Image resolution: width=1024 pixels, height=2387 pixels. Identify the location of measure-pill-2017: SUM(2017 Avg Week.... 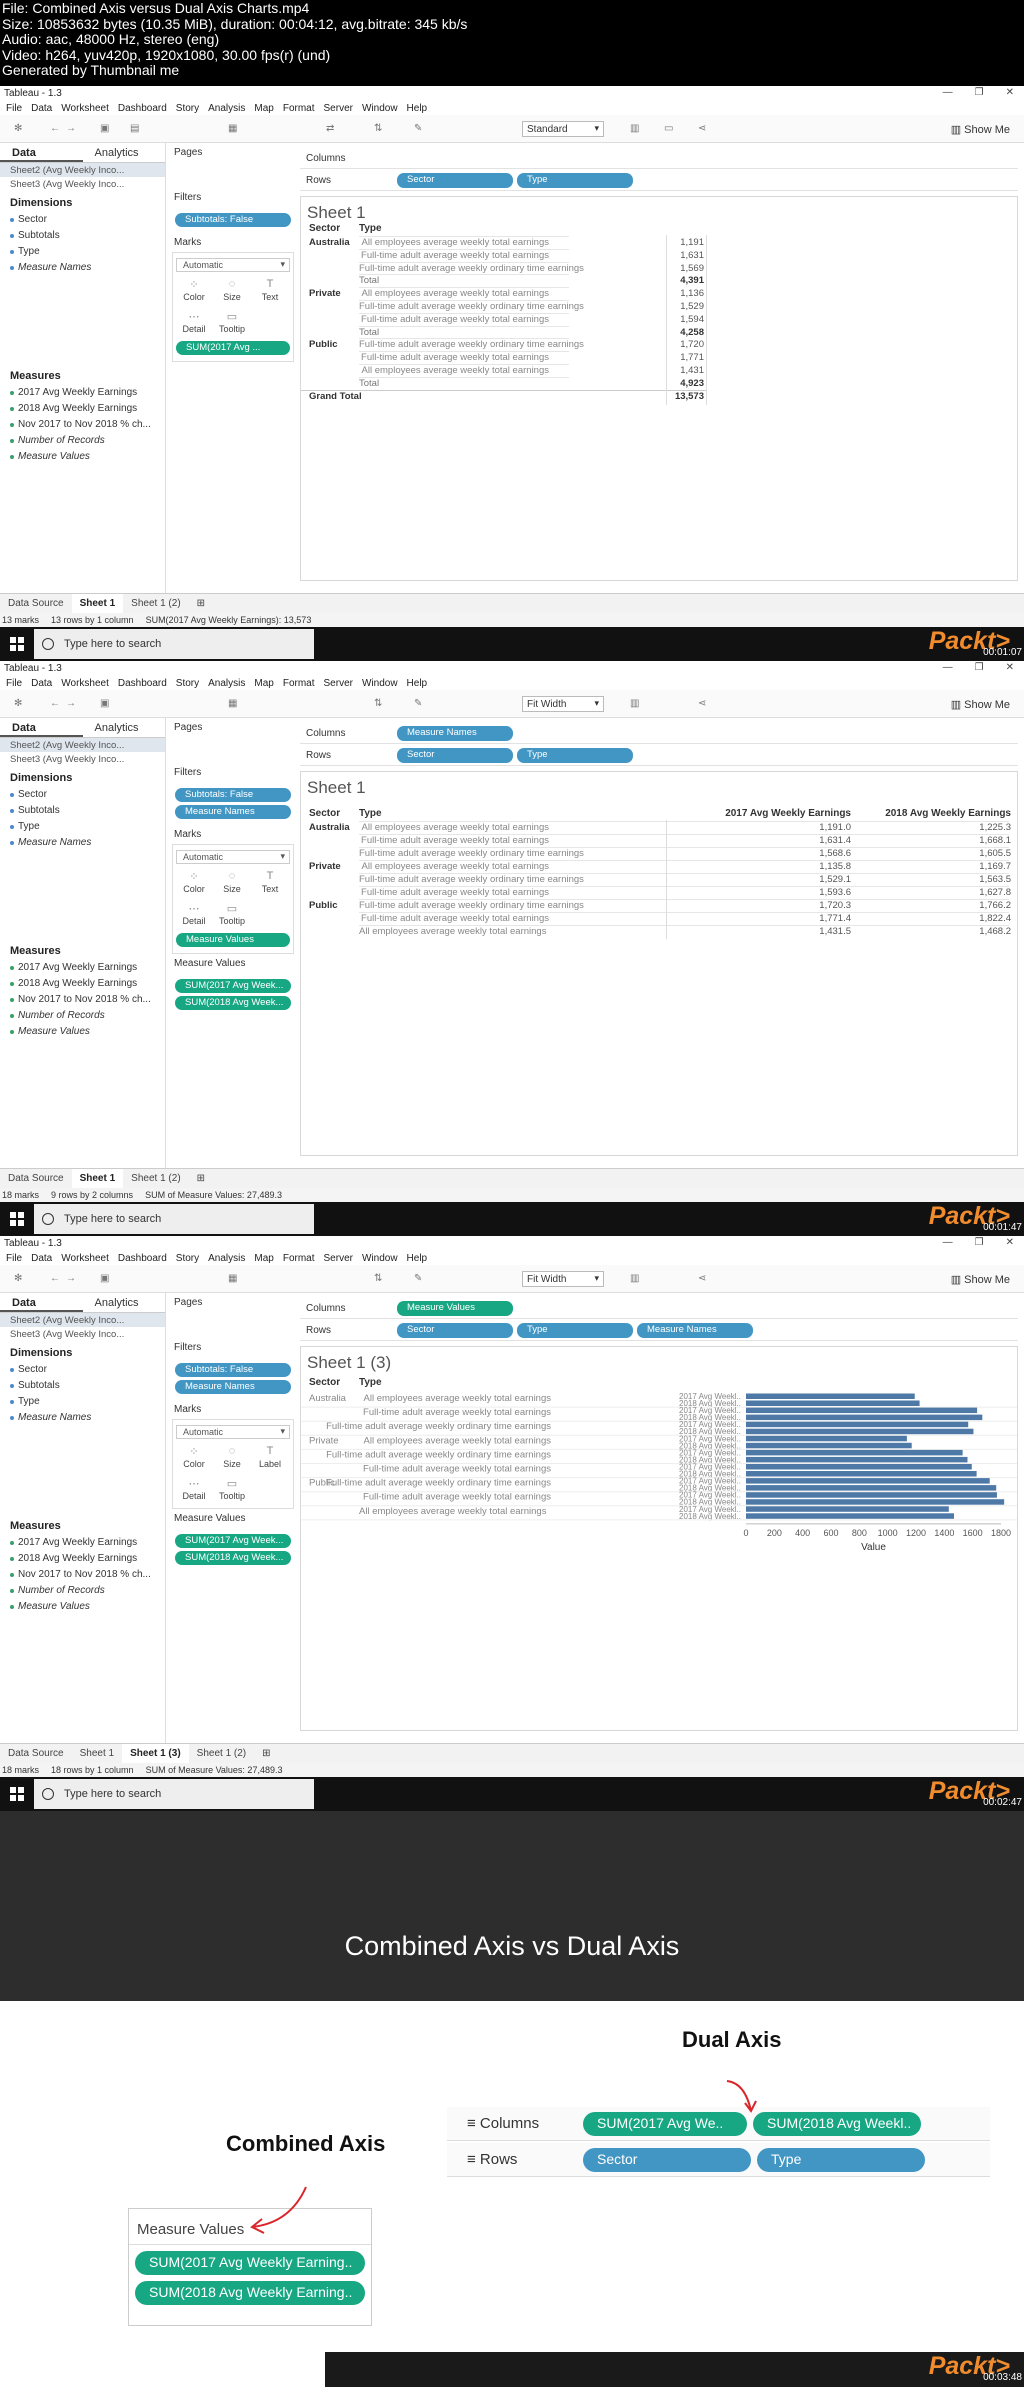
(233, 1541).